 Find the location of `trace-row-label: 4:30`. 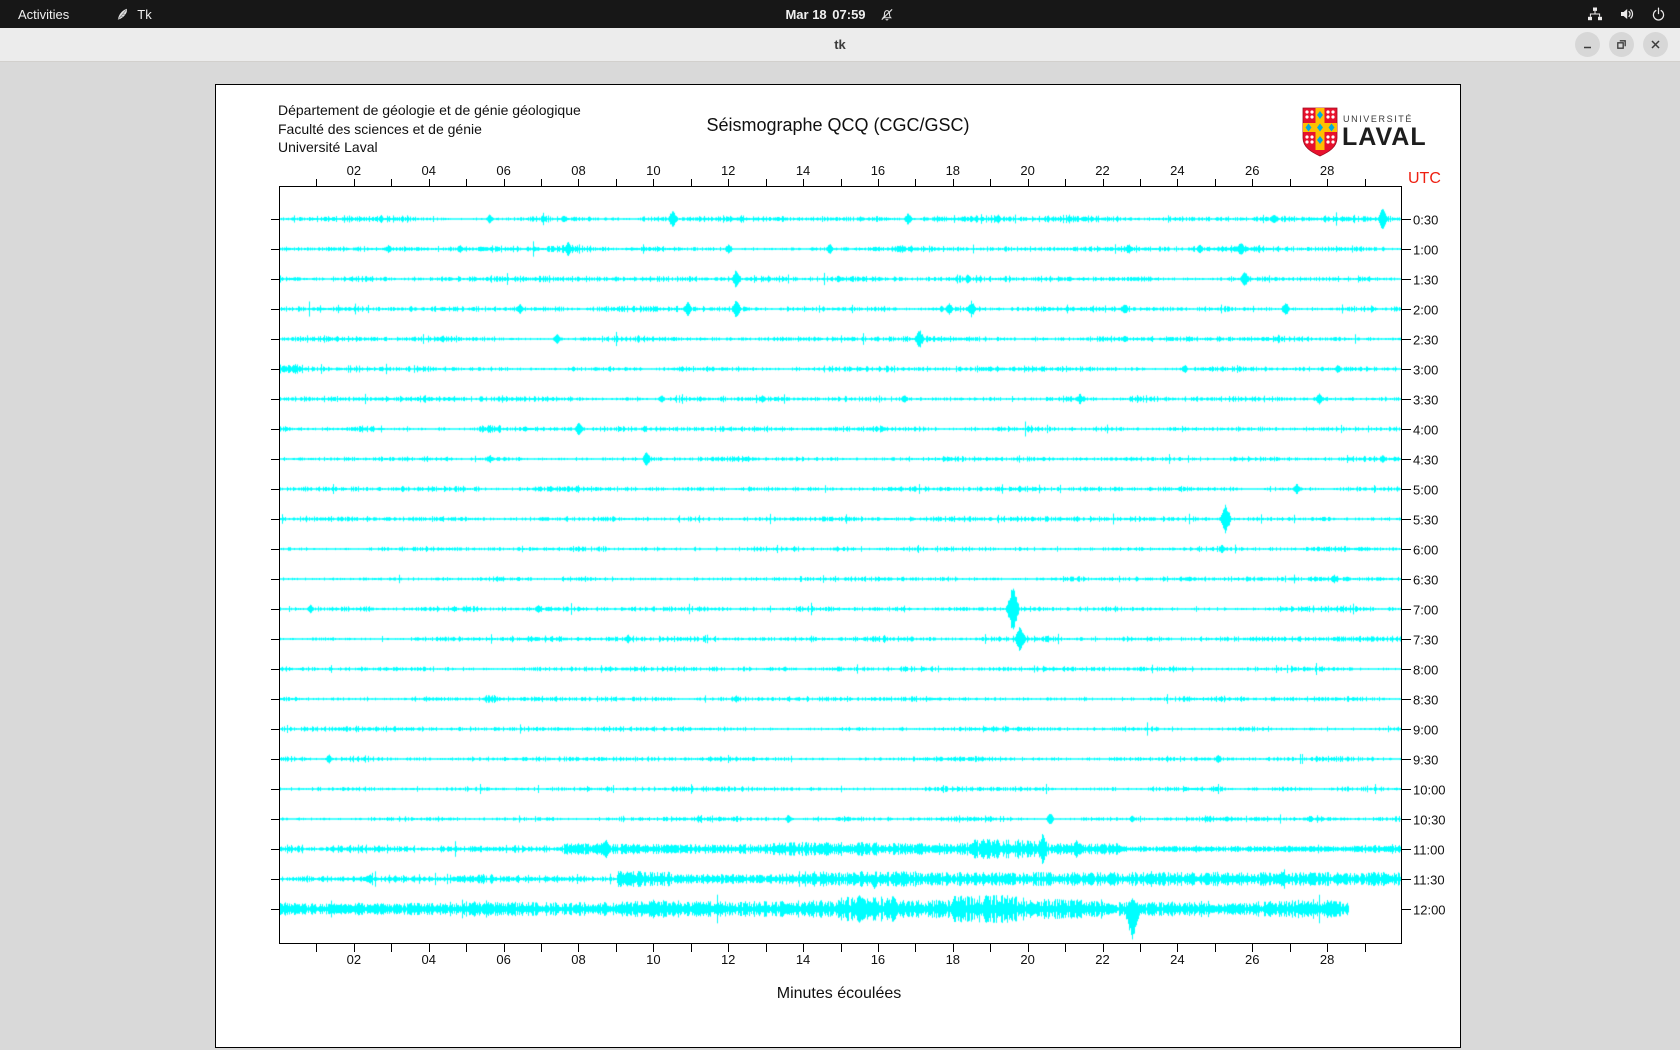

trace-row-label: 4:30 is located at coordinates (1426, 459).